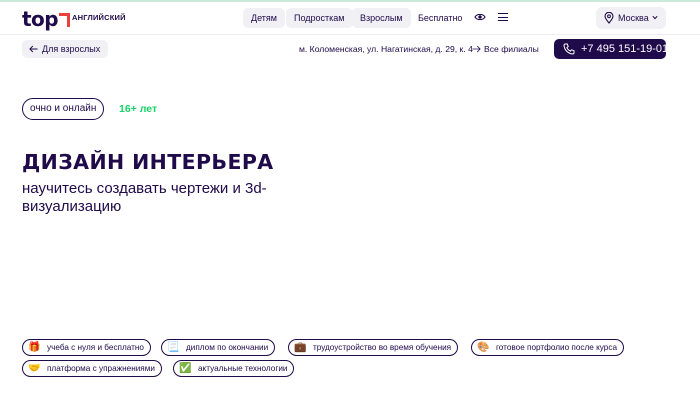 This screenshot has height=394, width=700. I want to click on city-selector: Москва, so click(631, 18).